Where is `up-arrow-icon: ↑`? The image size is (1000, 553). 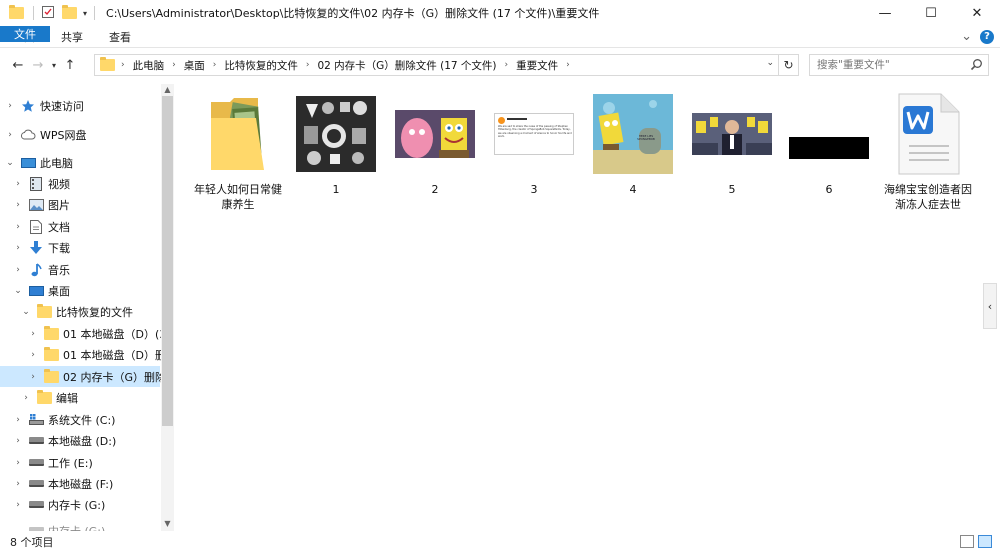 up-arrow-icon: ↑ is located at coordinates (70, 65).